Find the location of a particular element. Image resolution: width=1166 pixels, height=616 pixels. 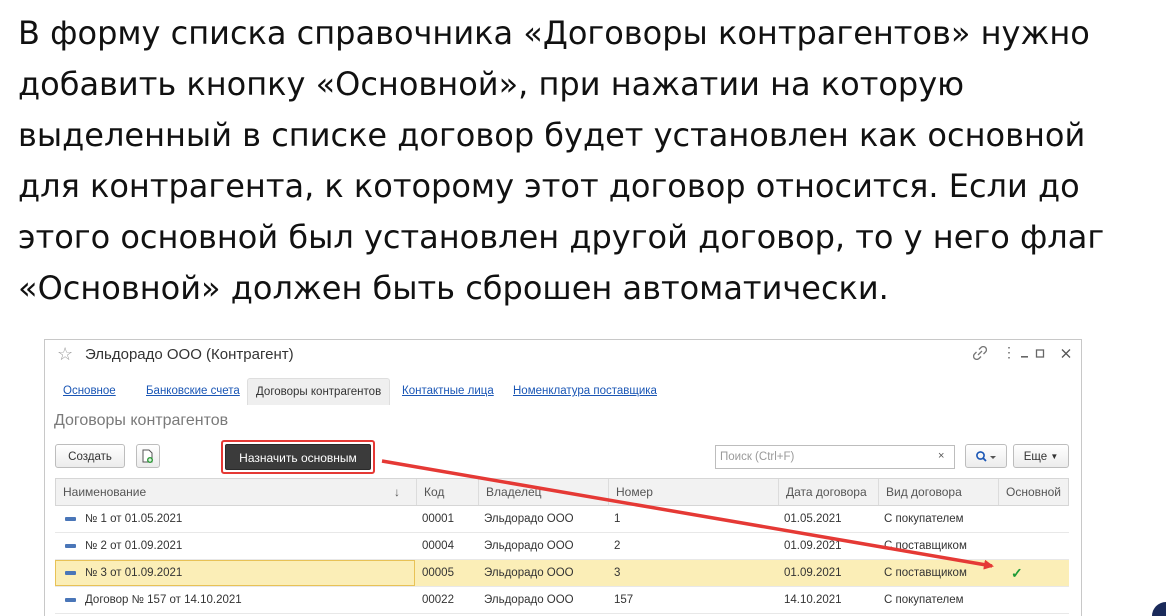

cell-date: 14.10.2021 is located at coordinates (813, 600).